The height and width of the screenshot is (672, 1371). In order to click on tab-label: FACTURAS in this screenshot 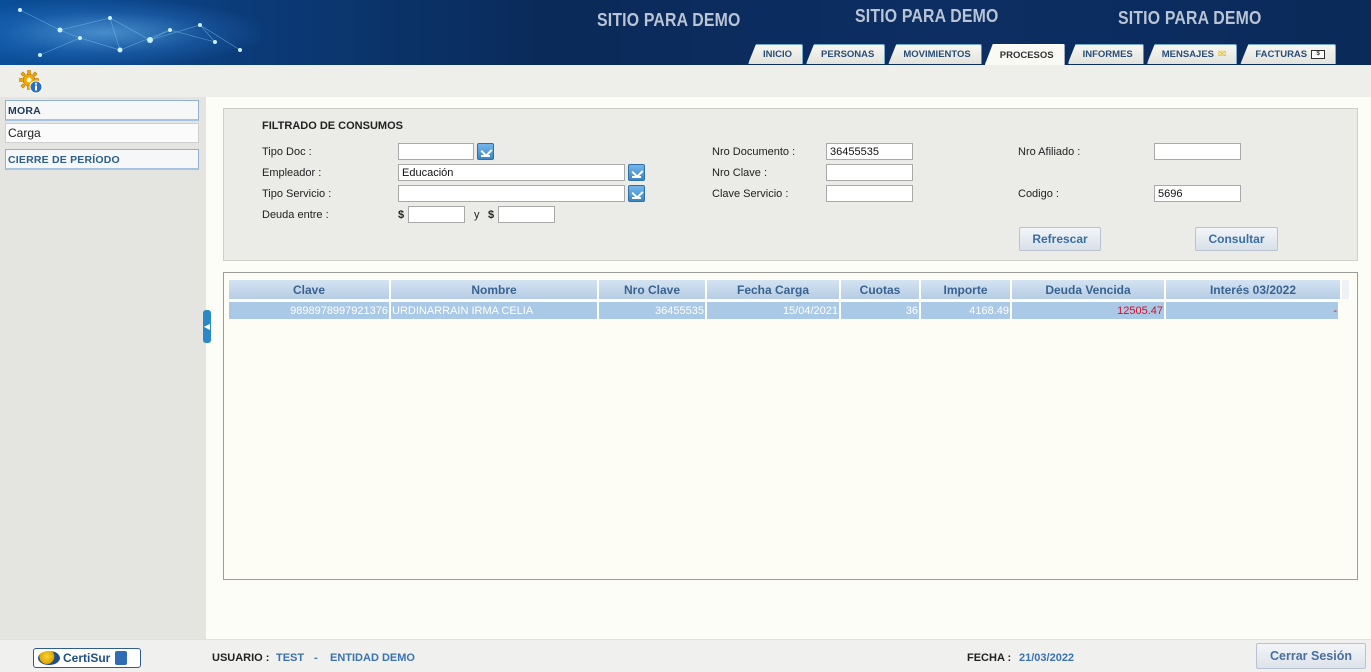, I will do `click(1281, 54)`.